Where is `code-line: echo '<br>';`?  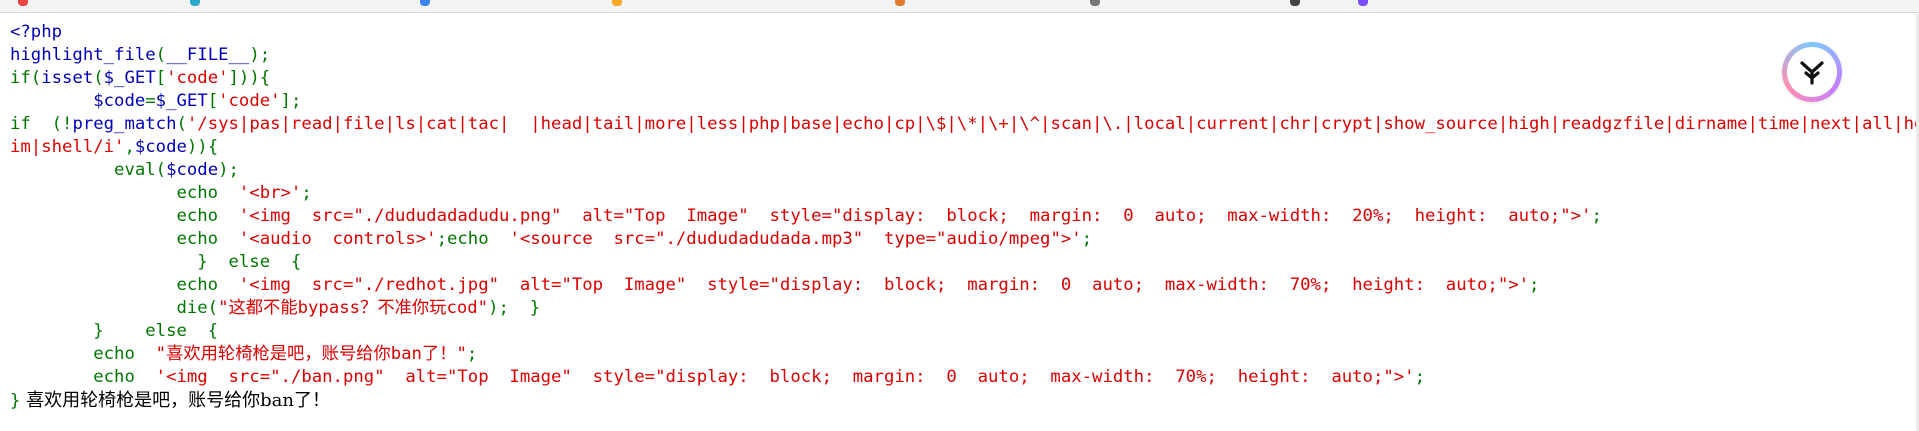
code-line: echo '<br>'; is located at coordinates (962, 193).